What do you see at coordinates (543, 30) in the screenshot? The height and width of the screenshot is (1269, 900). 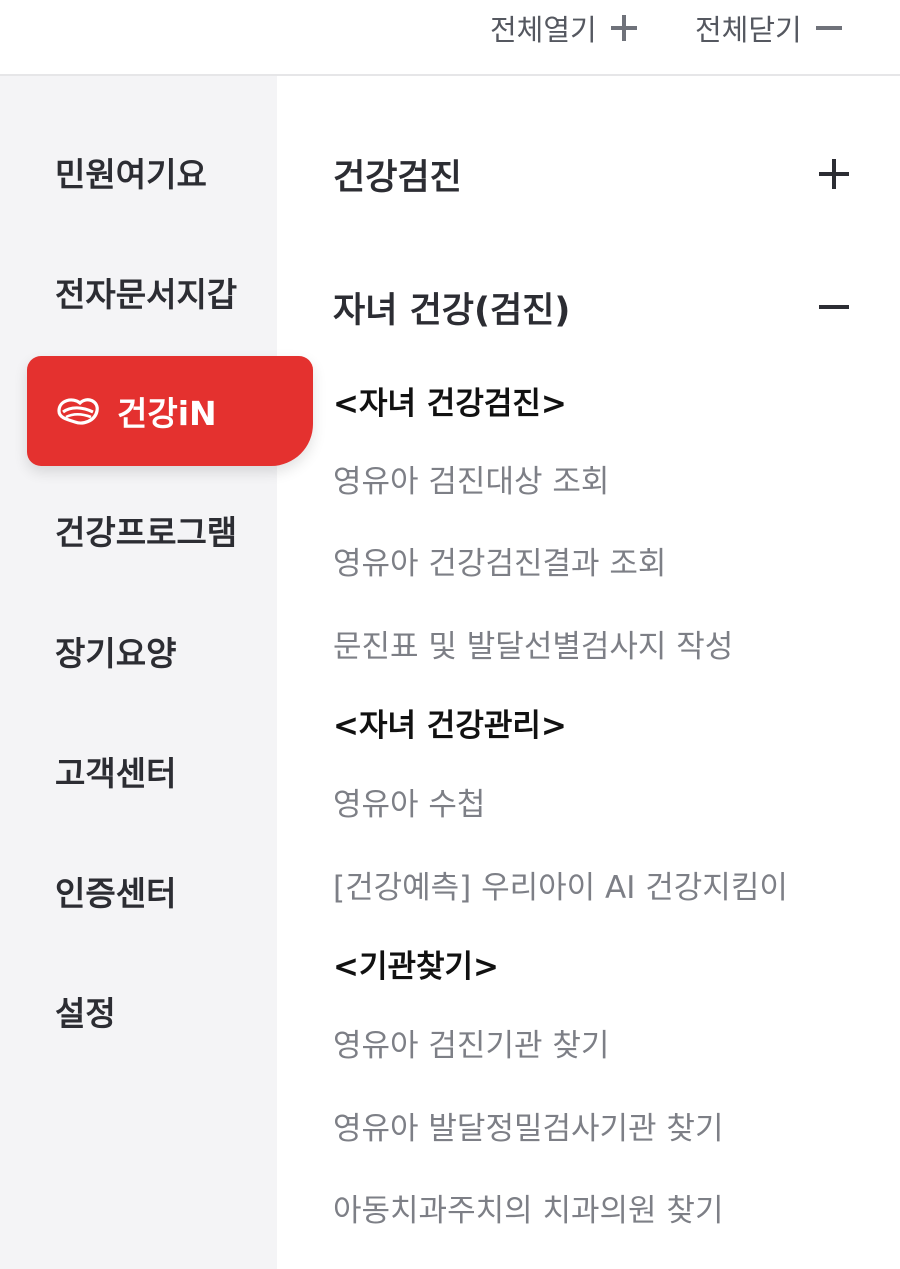 I see `expand-all-label: 전체열기` at bounding box center [543, 30].